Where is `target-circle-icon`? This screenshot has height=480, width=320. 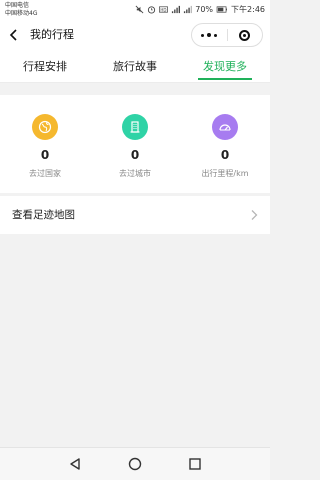 target-circle-icon is located at coordinates (245, 35).